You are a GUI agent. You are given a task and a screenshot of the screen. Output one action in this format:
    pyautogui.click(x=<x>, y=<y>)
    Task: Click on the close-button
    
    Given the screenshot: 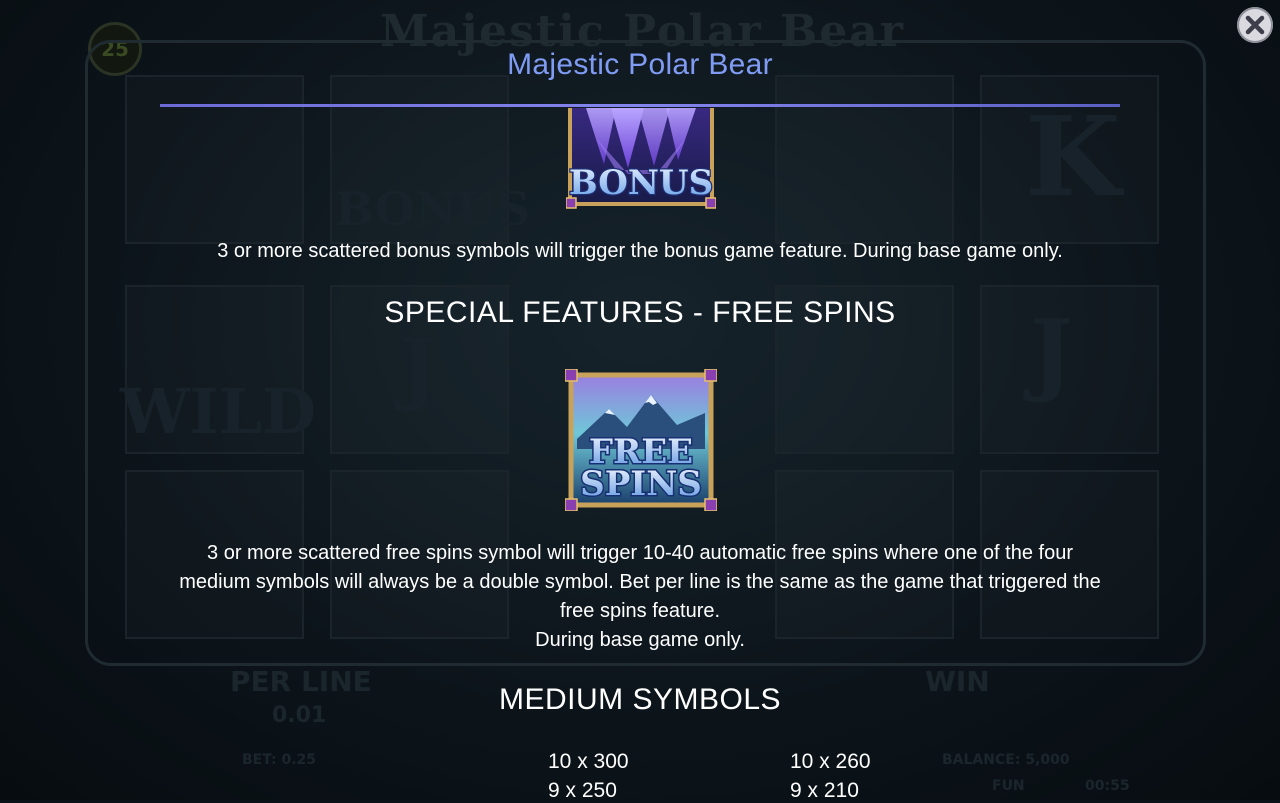 What is the action you would take?
    pyautogui.click(x=1255, y=25)
    